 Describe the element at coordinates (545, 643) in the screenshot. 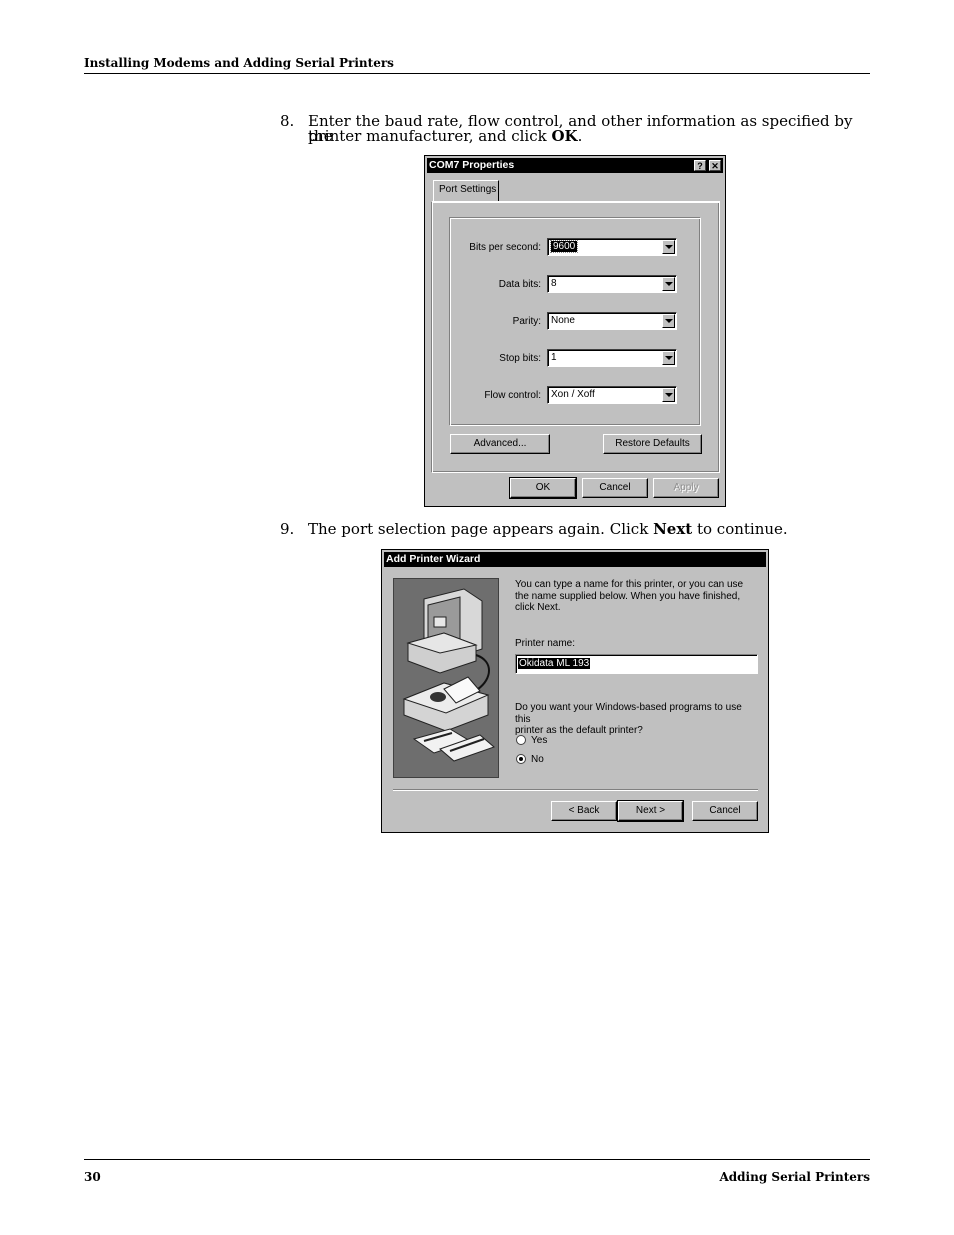

I see `printer-name-label: Printer name:` at that location.